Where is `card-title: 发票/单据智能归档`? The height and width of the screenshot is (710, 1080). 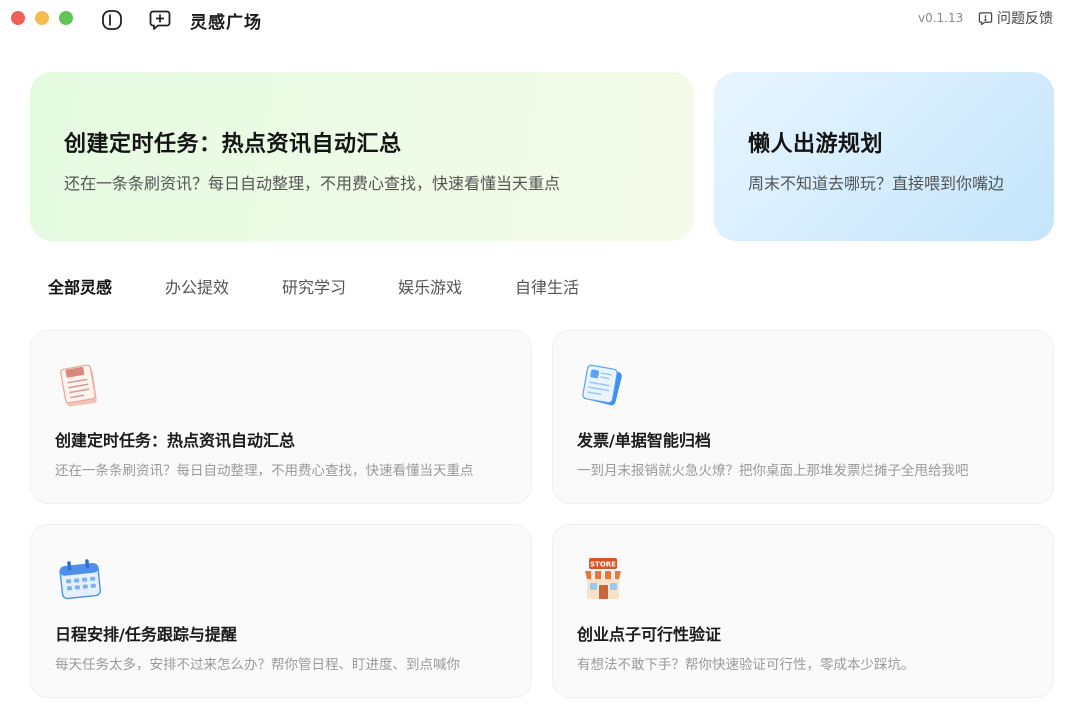 card-title: 发票/单据智能归档 is located at coordinates (644, 440).